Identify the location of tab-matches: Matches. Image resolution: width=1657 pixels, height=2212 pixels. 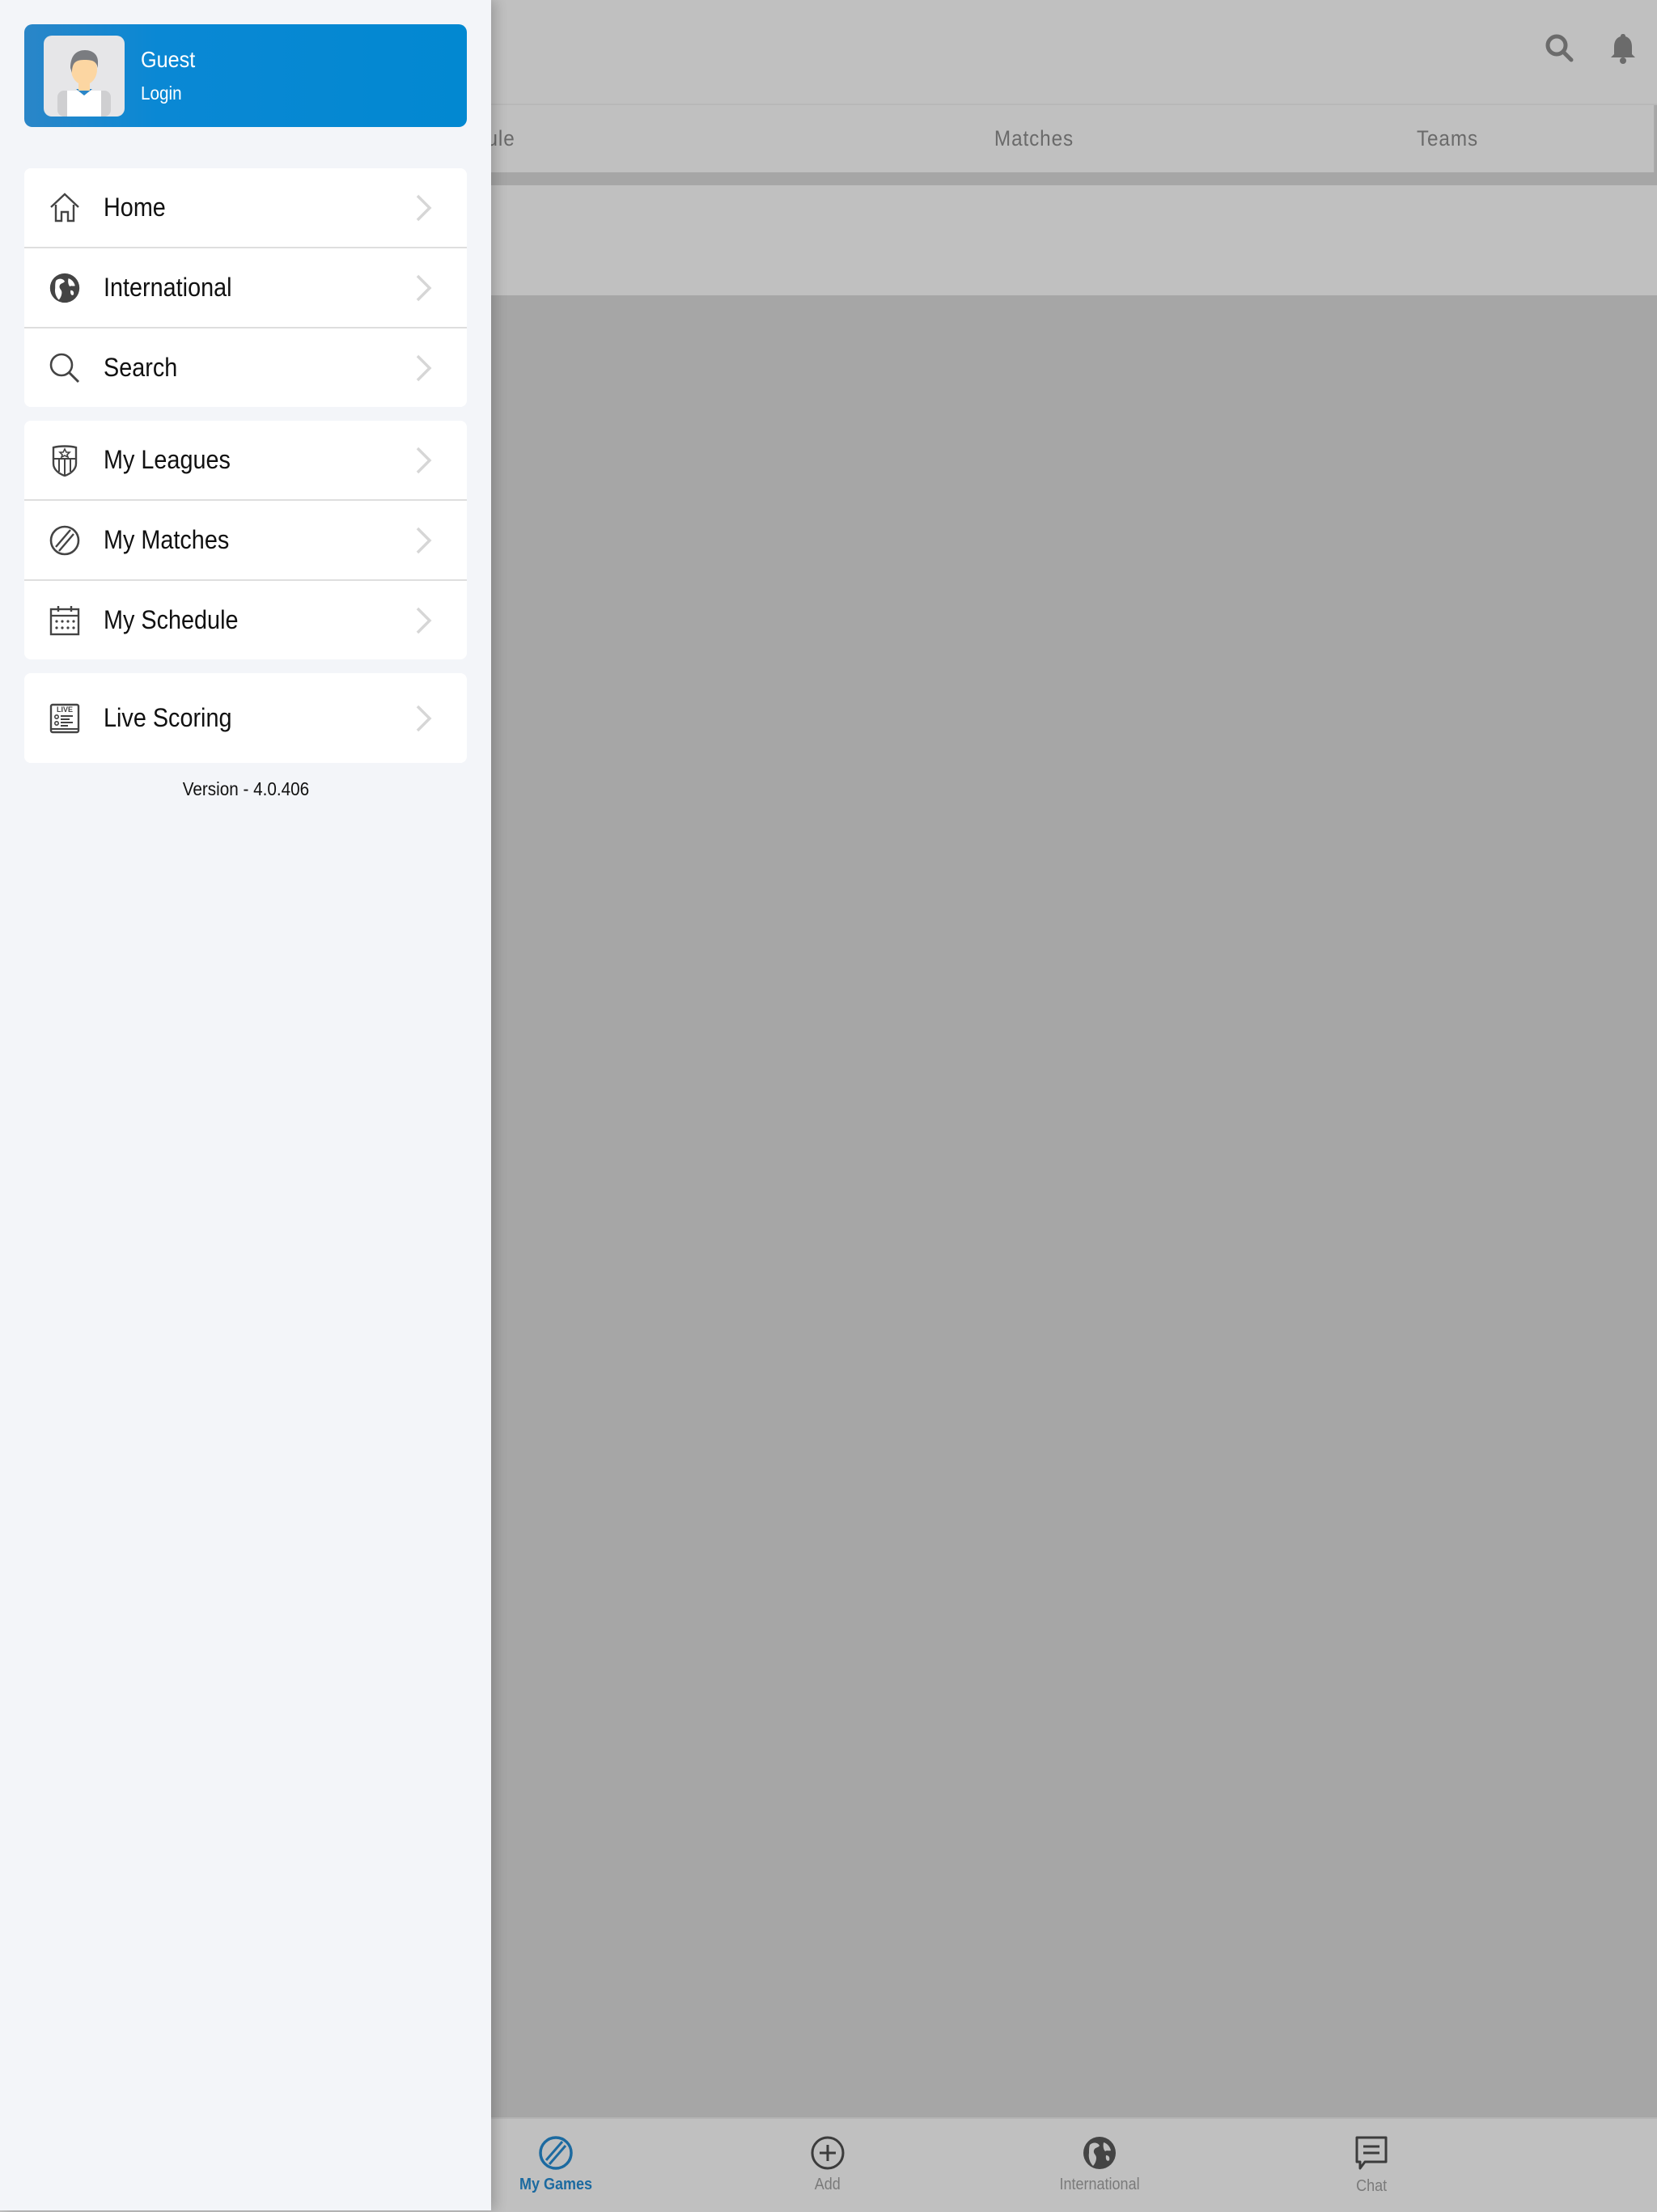
(1034, 138).